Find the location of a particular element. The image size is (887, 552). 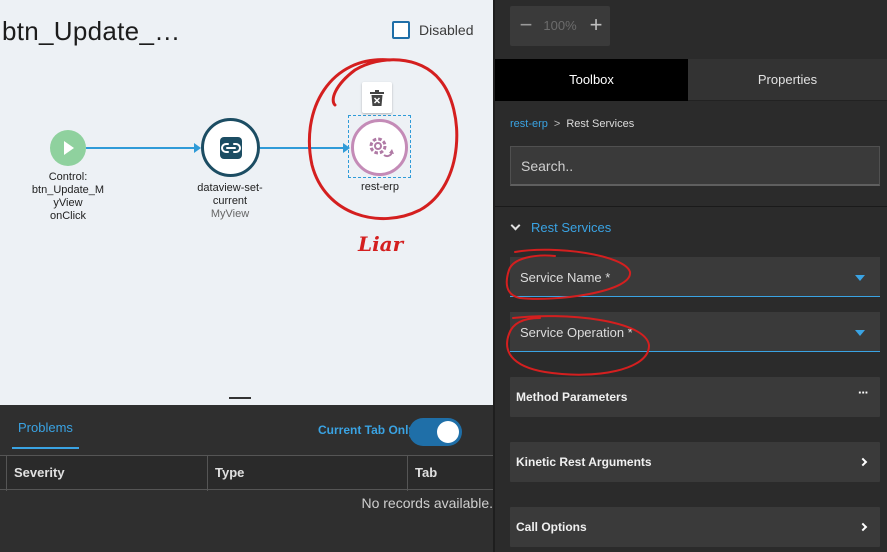

connector-dataview-rest is located at coordinates (302, 148).